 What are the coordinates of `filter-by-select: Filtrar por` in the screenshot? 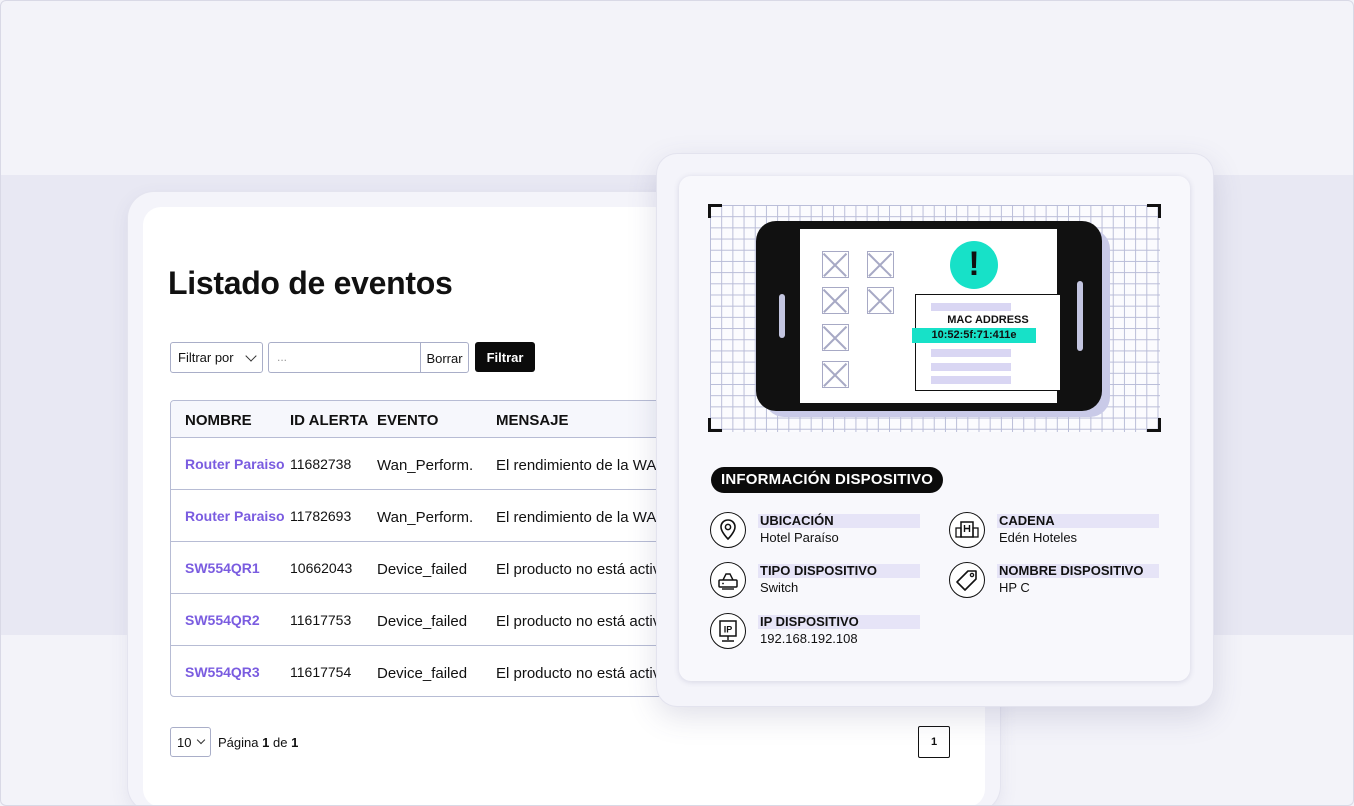 It's located at (216, 357).